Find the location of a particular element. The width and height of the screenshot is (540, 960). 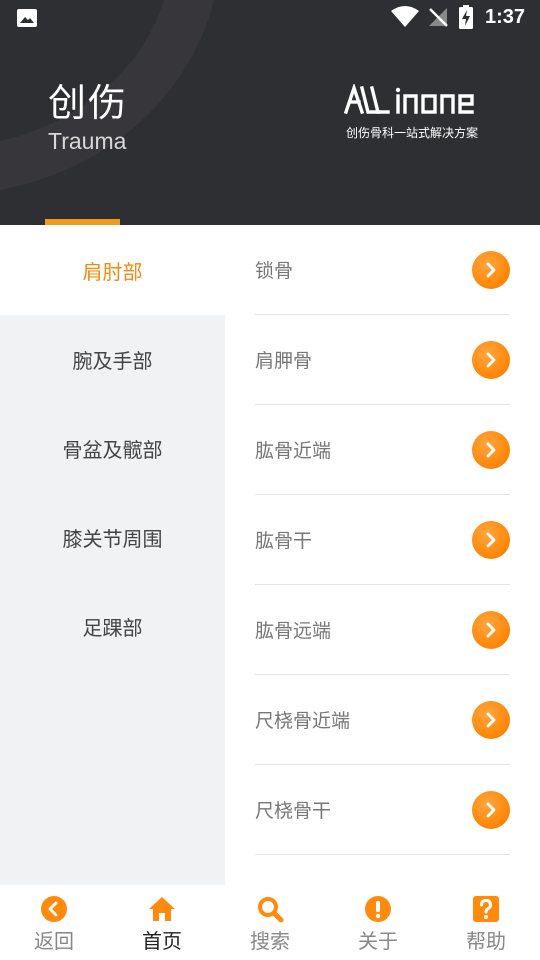

brand-logo: 创伤骨科一站式解决方案 is located at coordinates (414, 114).